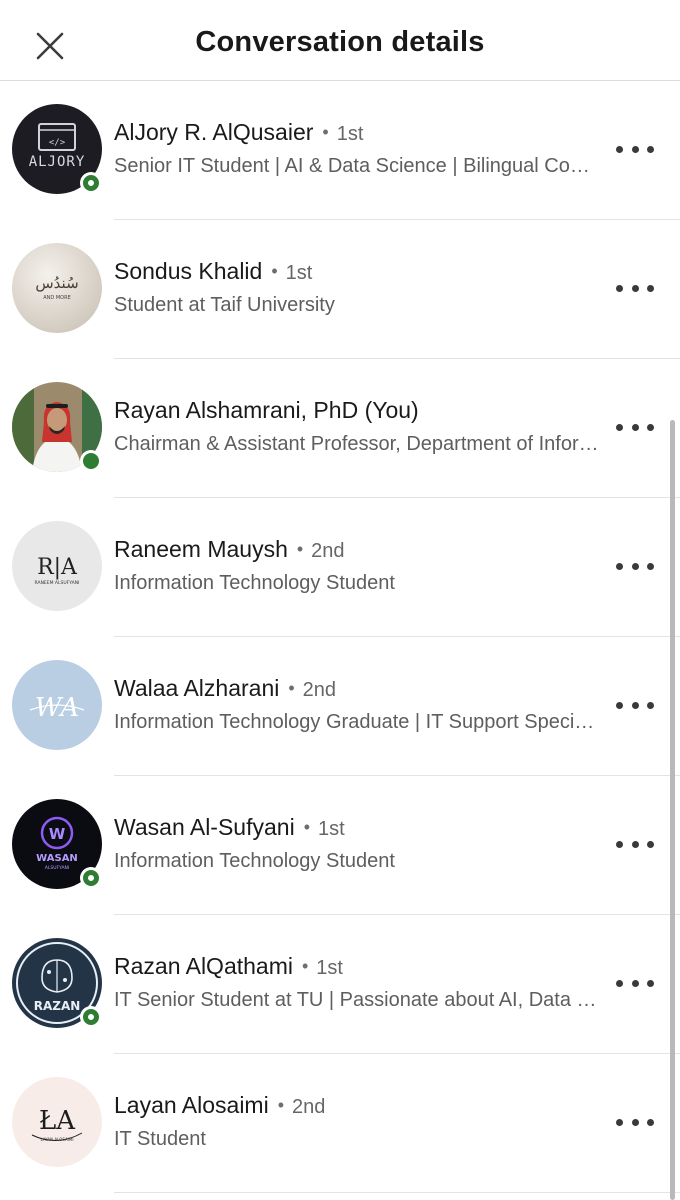 Image resolution: width=680 pixels, height=1200 pixels. What do you see at coordinates (197, 688) in the screenshot?
I see `participant-name: Walaa Alzharani` at bounding box center [197, 688].